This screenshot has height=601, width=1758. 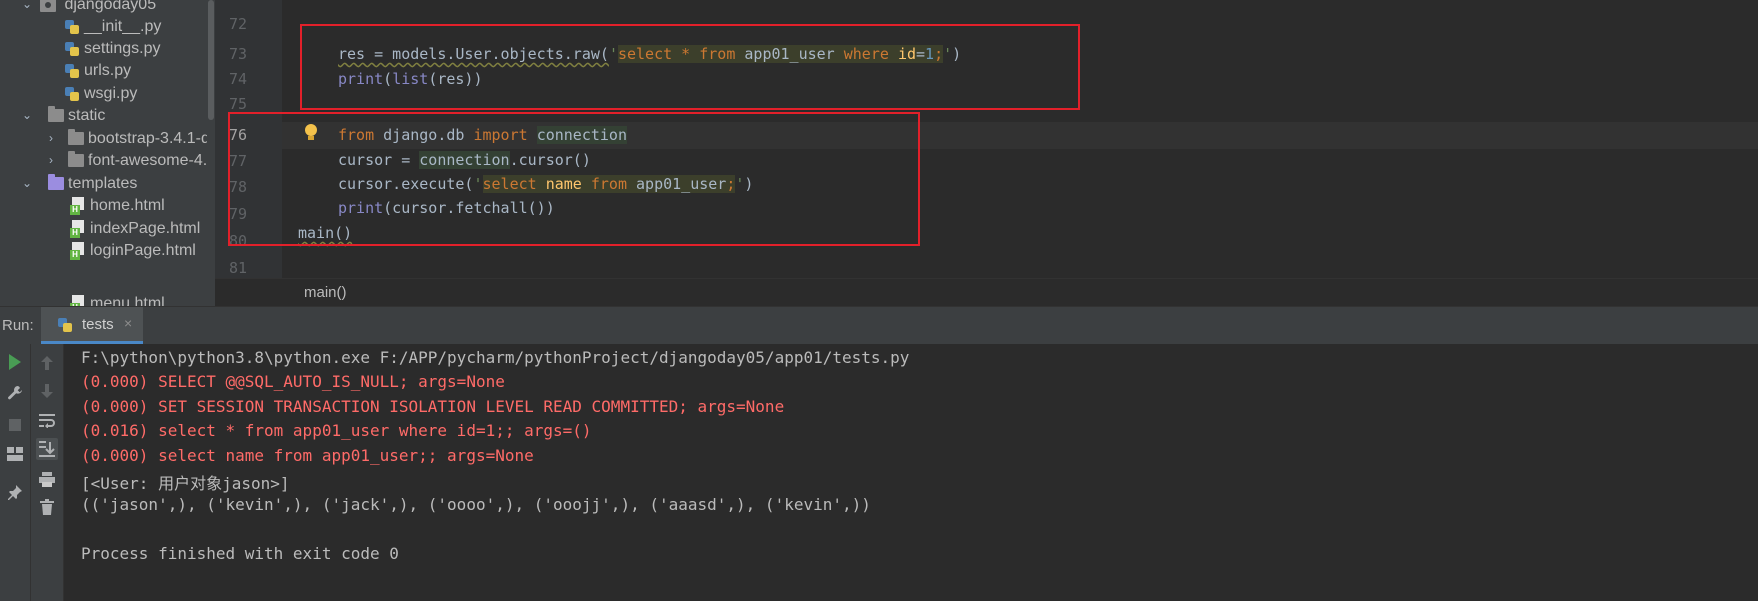 What do you see at coordinates (48, 6) in the screenshot?
I see `package-folder-icon` at bounding box center [48, 6].